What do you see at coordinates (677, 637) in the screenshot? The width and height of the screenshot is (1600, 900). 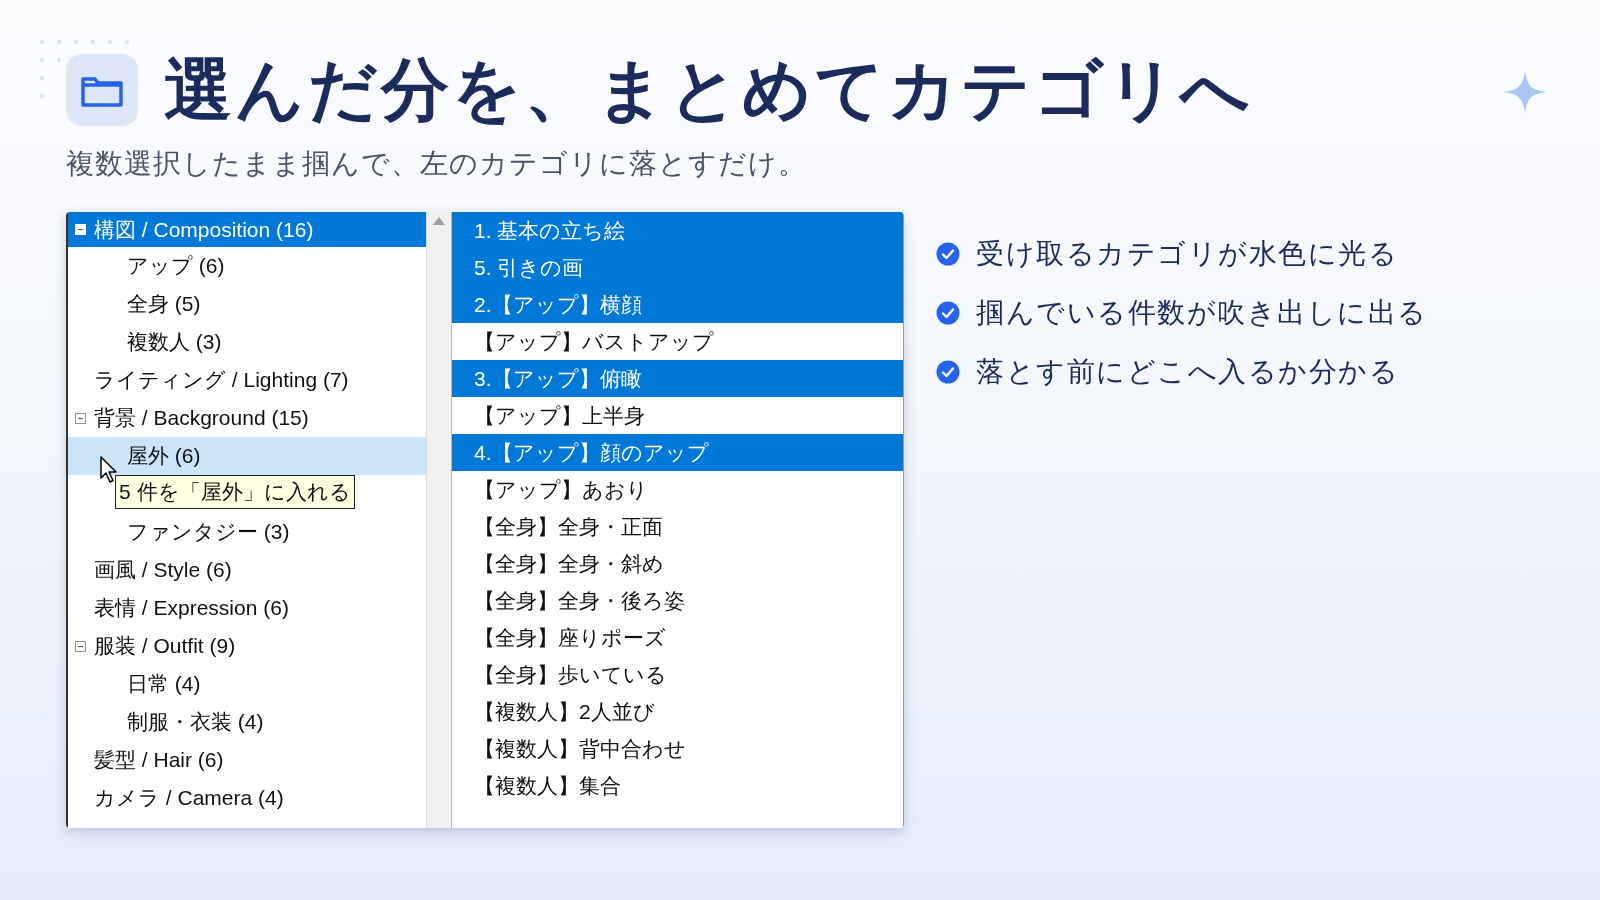 I see `prompt-item: 【全身】座りポーズ` at bounding box center [677, 637].